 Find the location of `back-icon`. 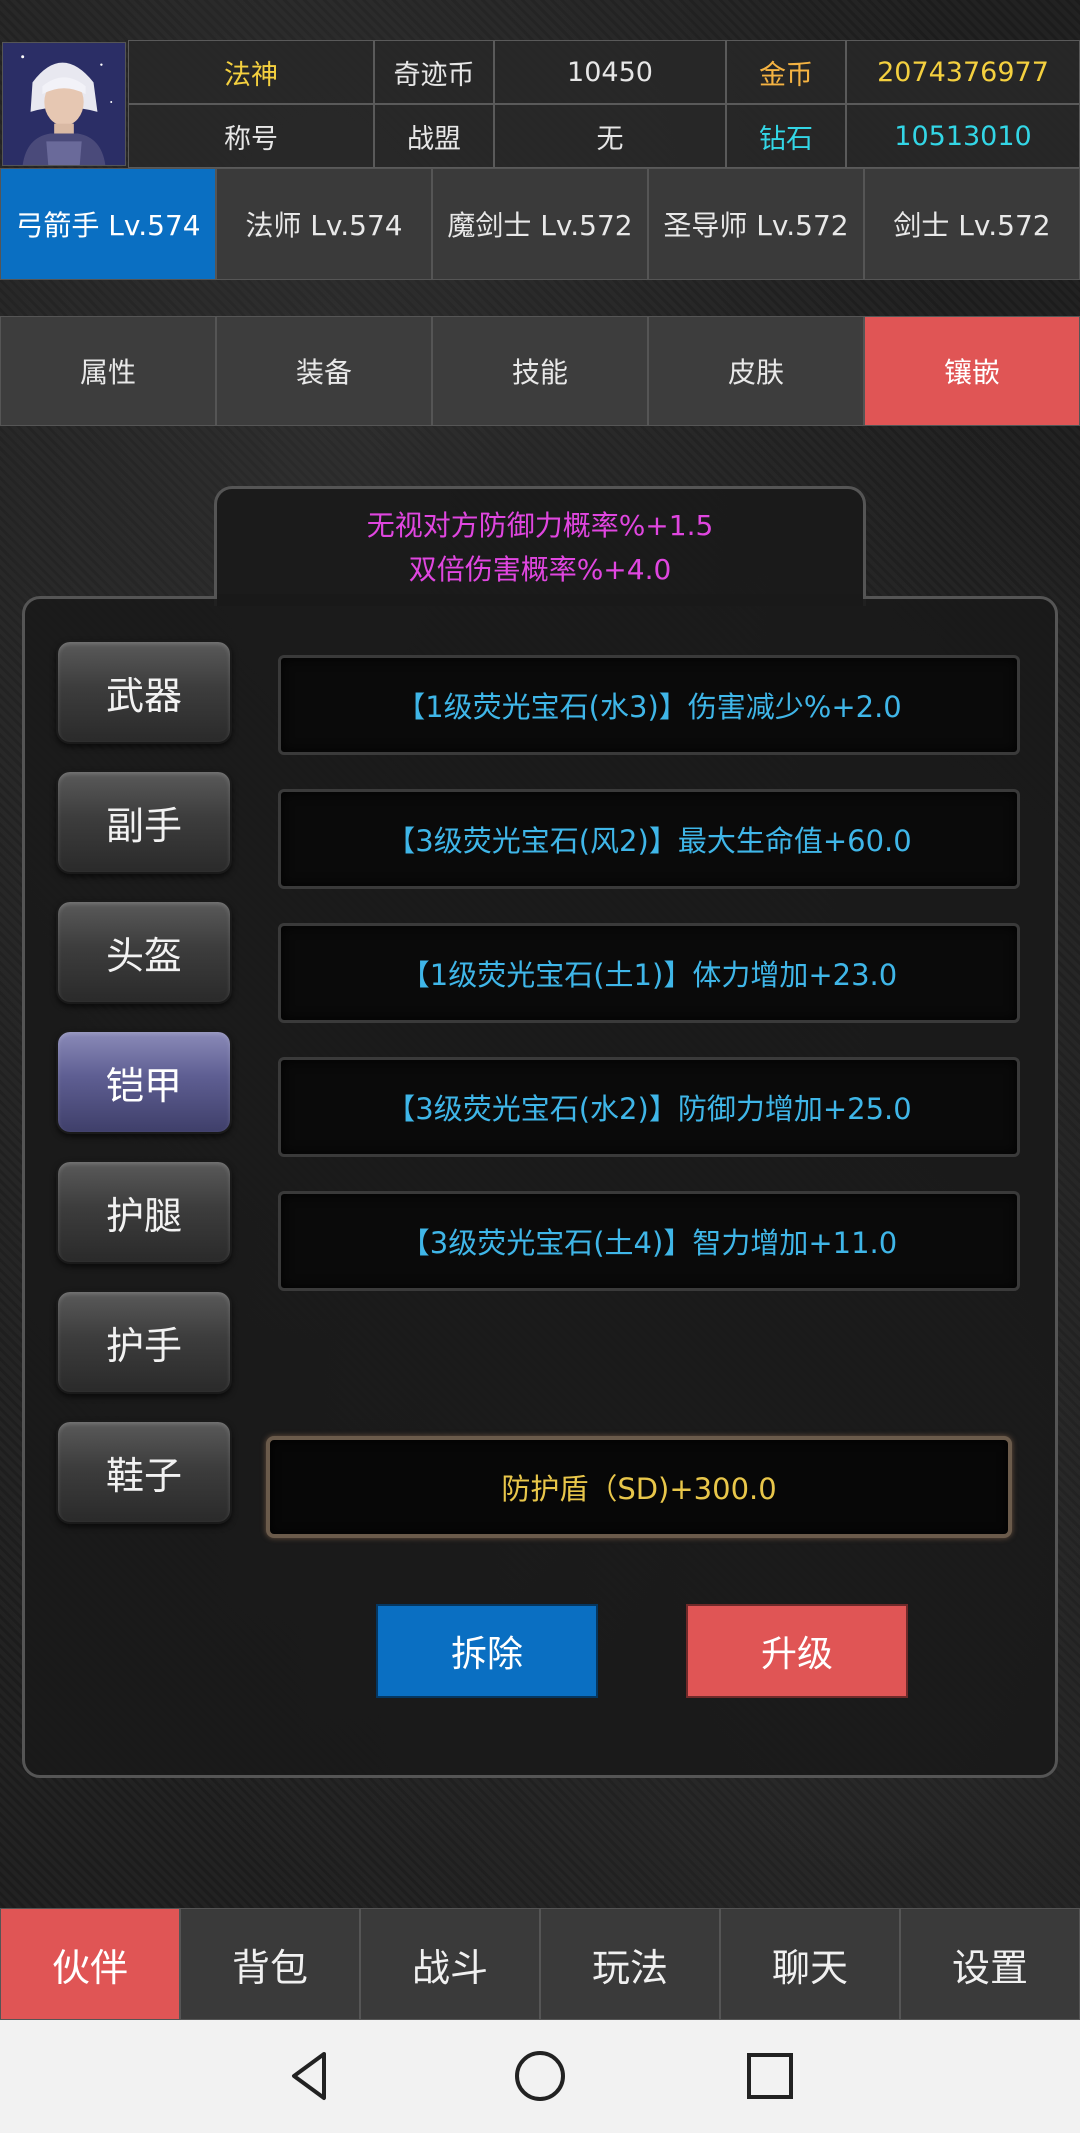

back-icon is located at coordinates (310, 2076).